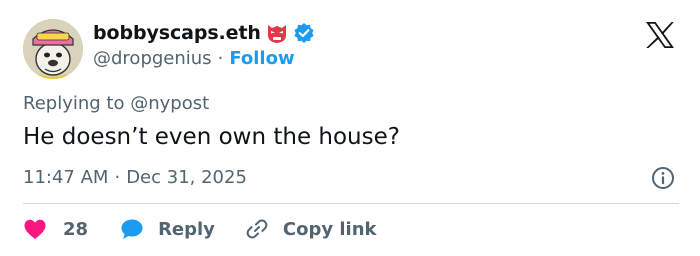 The width and height of the screenshot is (700, 256). Describe the element at coordinates (55, 229) in the screenshot. I see `like-button: 28` at that location.